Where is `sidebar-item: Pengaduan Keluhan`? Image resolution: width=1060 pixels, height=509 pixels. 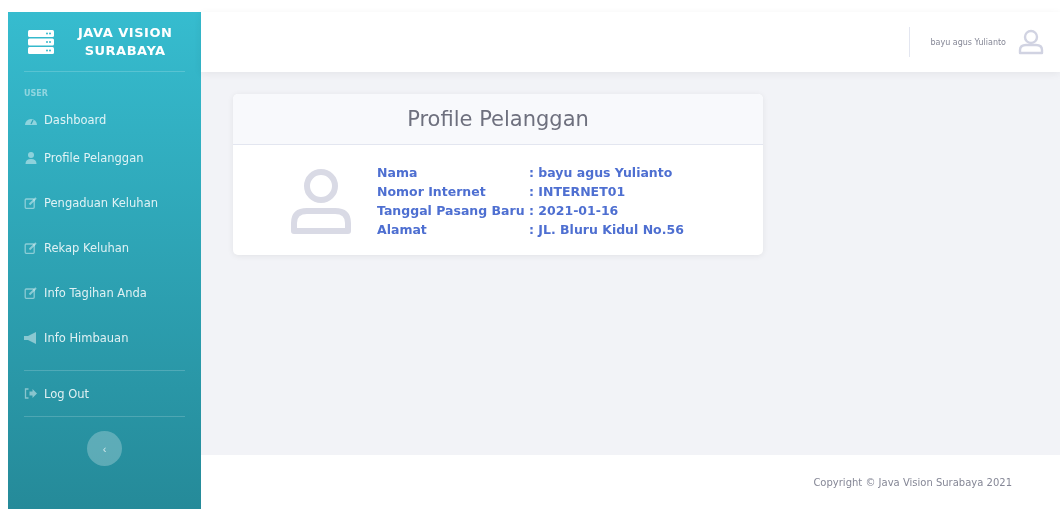 sidebar-item: Pengaduan Keluhan is located at coordinates (104, 202).